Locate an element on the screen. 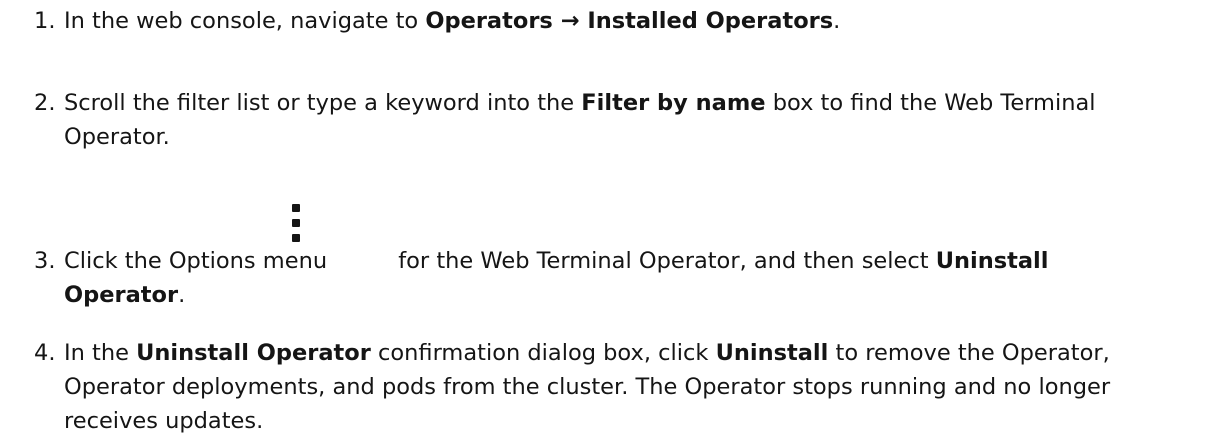  step-2-text-b: box to find the Web Terminal is located at coordinates (930, 103).